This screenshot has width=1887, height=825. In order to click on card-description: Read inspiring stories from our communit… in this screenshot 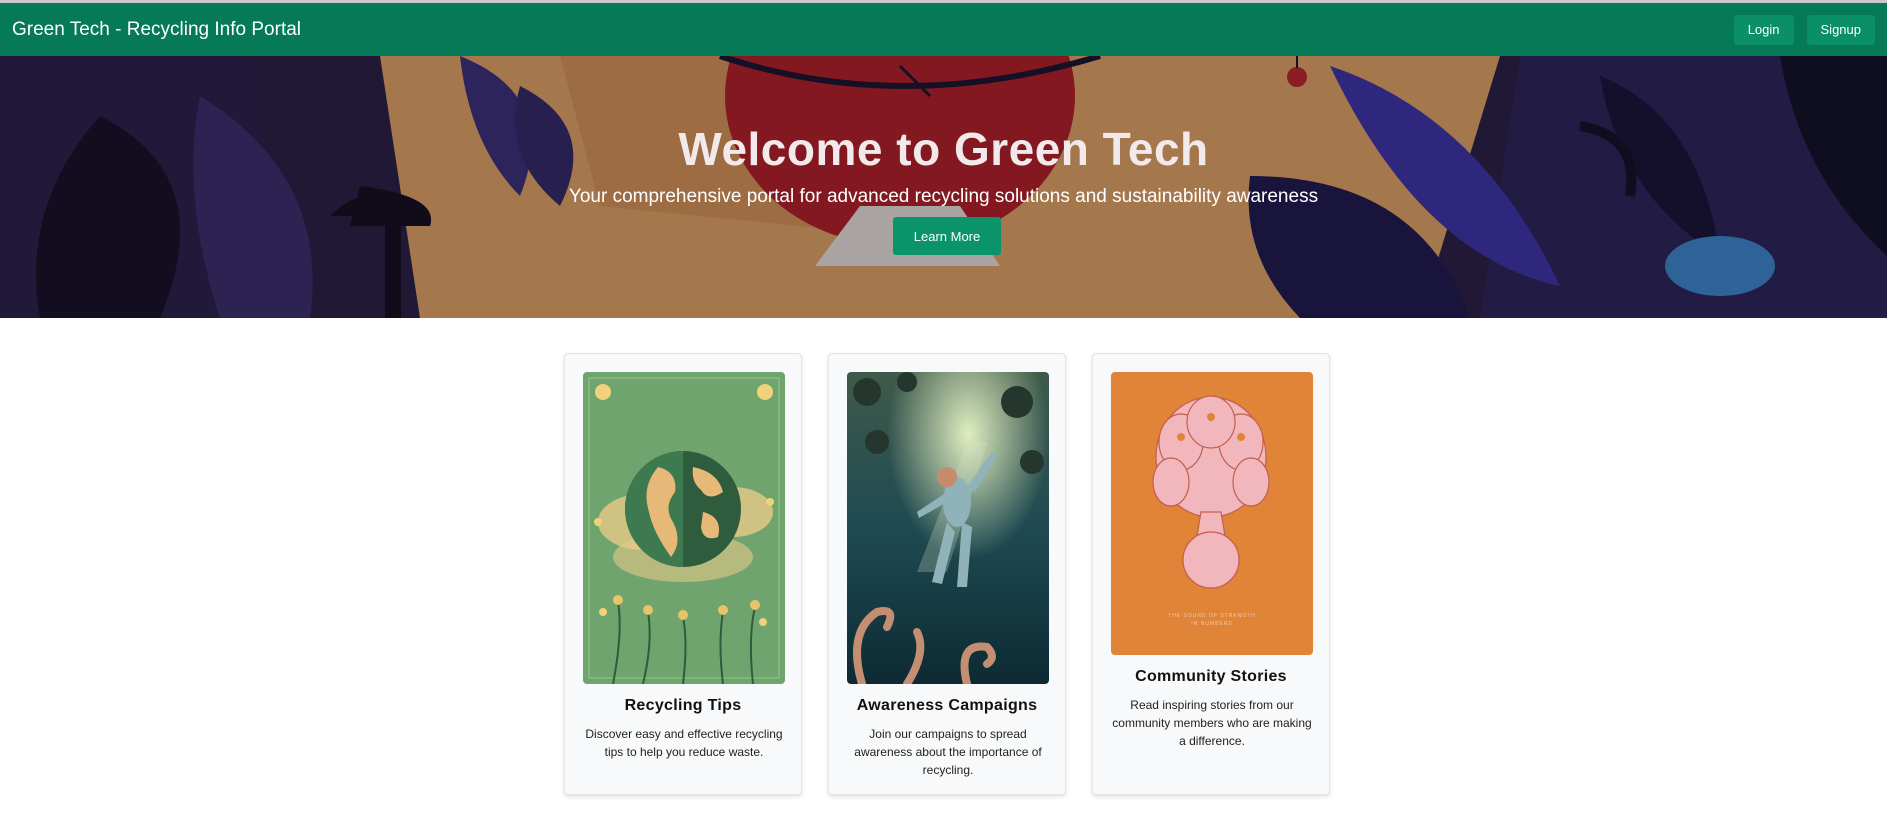, I will do `click(1212, 723)`.